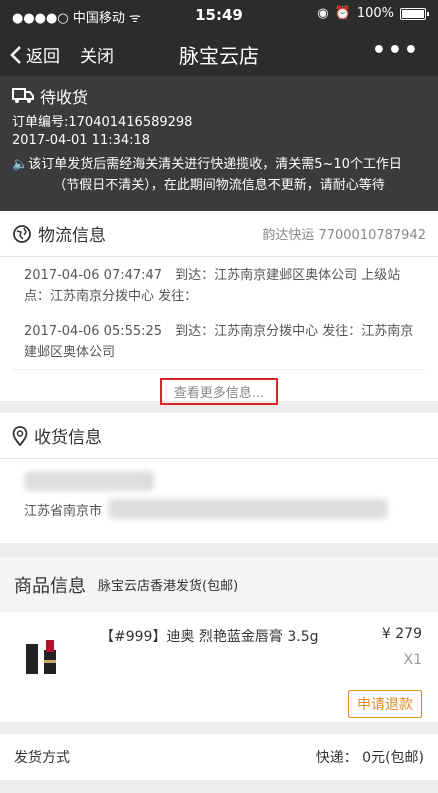 The width and height of the screenshot is (438, 793). I want to click on lipstick-product-icon, so click(41, 657).